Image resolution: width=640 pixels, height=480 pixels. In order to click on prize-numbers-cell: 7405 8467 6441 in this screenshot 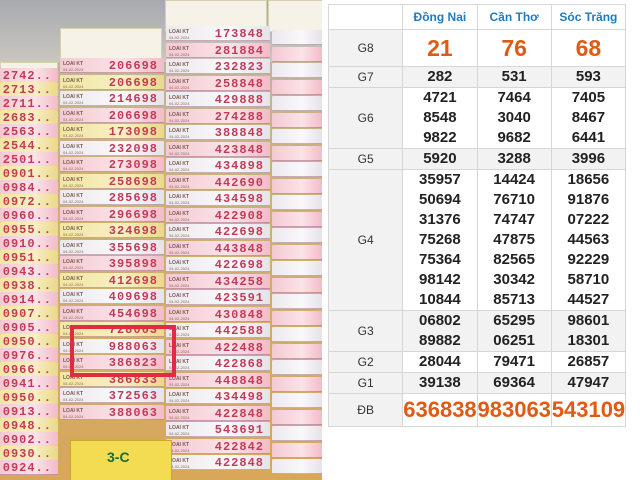, I will do `click(588, 118)`.